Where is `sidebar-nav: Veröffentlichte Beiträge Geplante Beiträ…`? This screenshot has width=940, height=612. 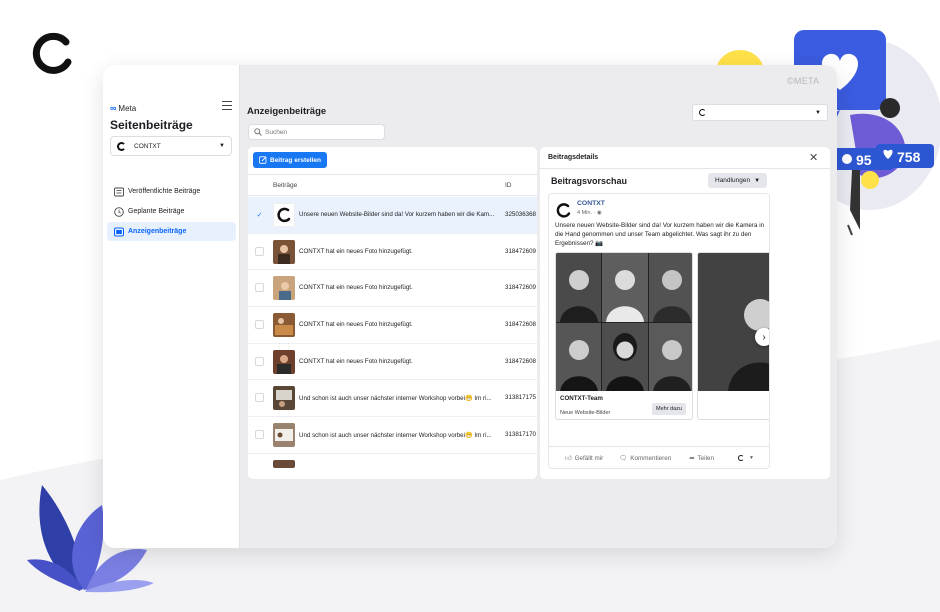 sidebar-nav: Veröffentlichte Beiträge Geplante Beiträ… is located at coordinates (171, 212).